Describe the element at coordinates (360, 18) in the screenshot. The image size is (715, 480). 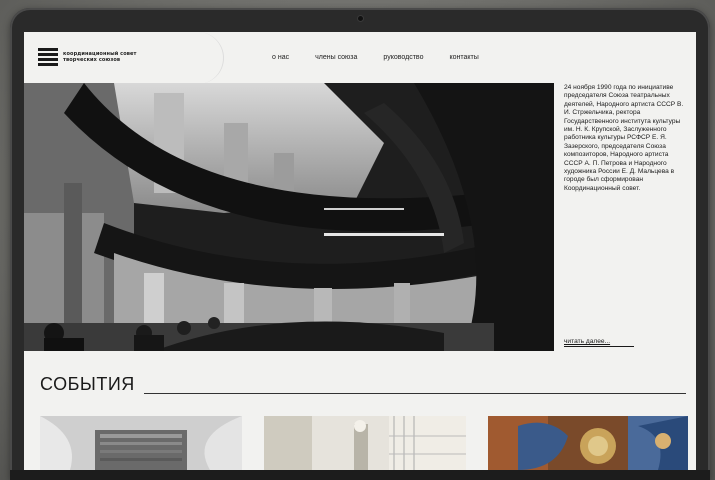
I see `camera-icon` at that location.